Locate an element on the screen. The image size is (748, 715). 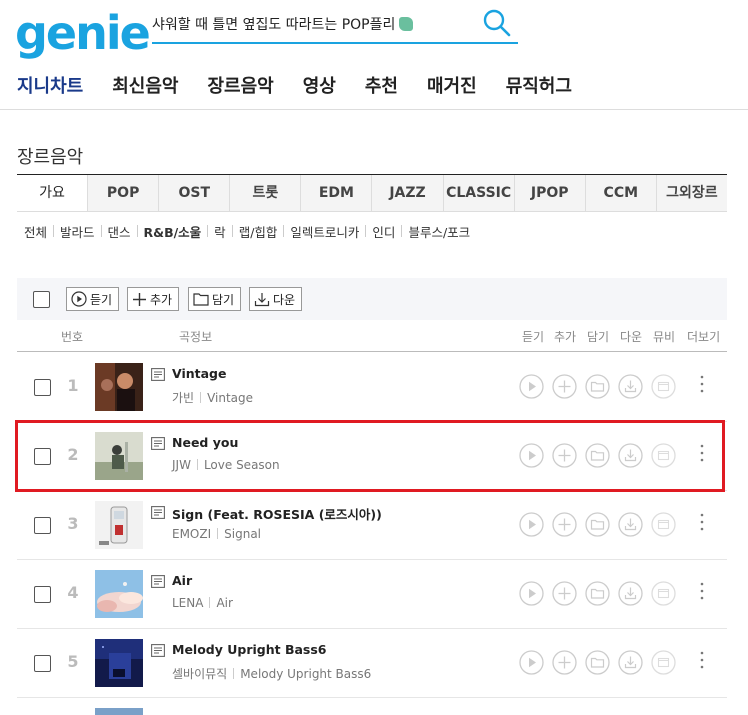
song-meta: 가빈 Vintage is located at coordinates (212, 397).